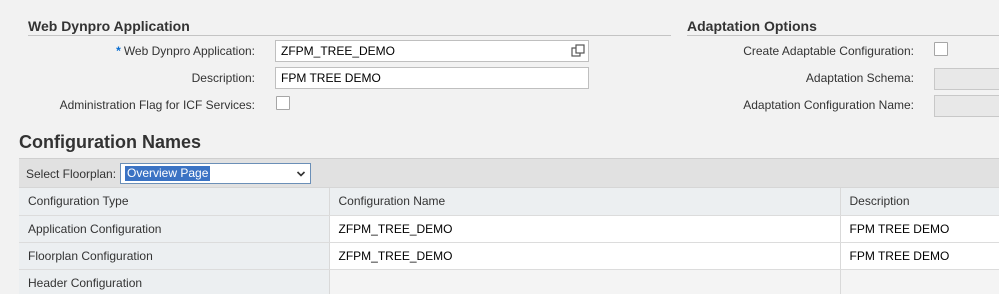 The height and width of the screenshot is (294, 999). Describe the element at coordinates (585, 281) in the screenshot. I see `config-name-cell` at that location.